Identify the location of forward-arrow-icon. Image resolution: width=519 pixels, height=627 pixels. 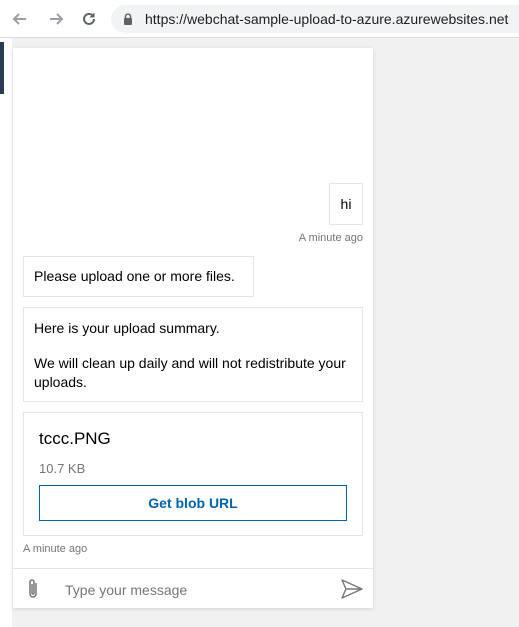
(57, 19).